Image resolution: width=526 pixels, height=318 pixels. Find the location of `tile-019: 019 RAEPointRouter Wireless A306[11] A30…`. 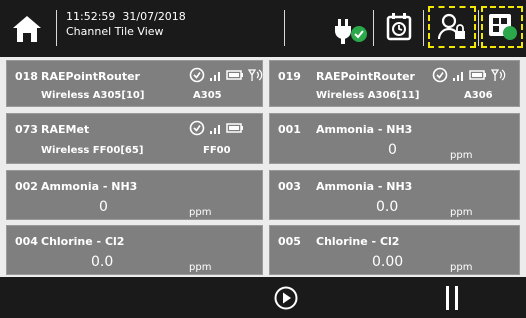

tile-019: 019 RAEPointRouter Wireless A306[11] A30… is located at coordinates (394, 83).